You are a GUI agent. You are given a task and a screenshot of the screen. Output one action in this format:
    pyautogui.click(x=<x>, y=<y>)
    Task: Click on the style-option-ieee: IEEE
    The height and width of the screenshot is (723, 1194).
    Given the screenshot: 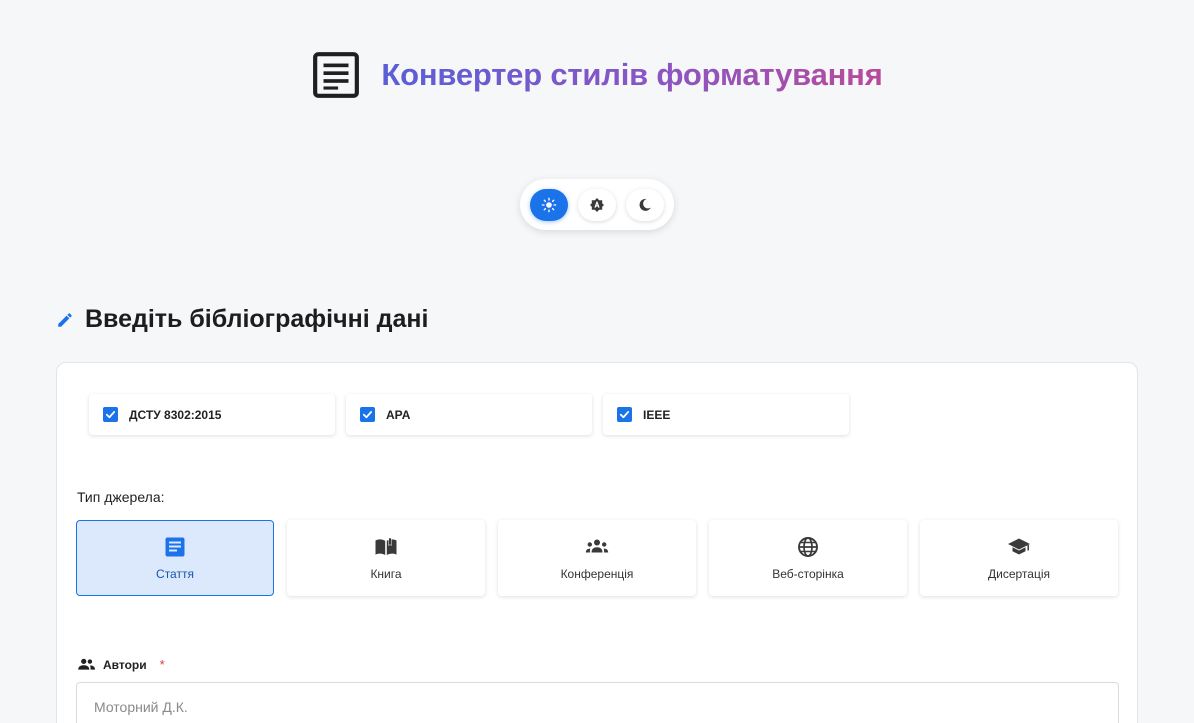 What is the action you would take?
    pyautogui.click(x=726, y=414)
    